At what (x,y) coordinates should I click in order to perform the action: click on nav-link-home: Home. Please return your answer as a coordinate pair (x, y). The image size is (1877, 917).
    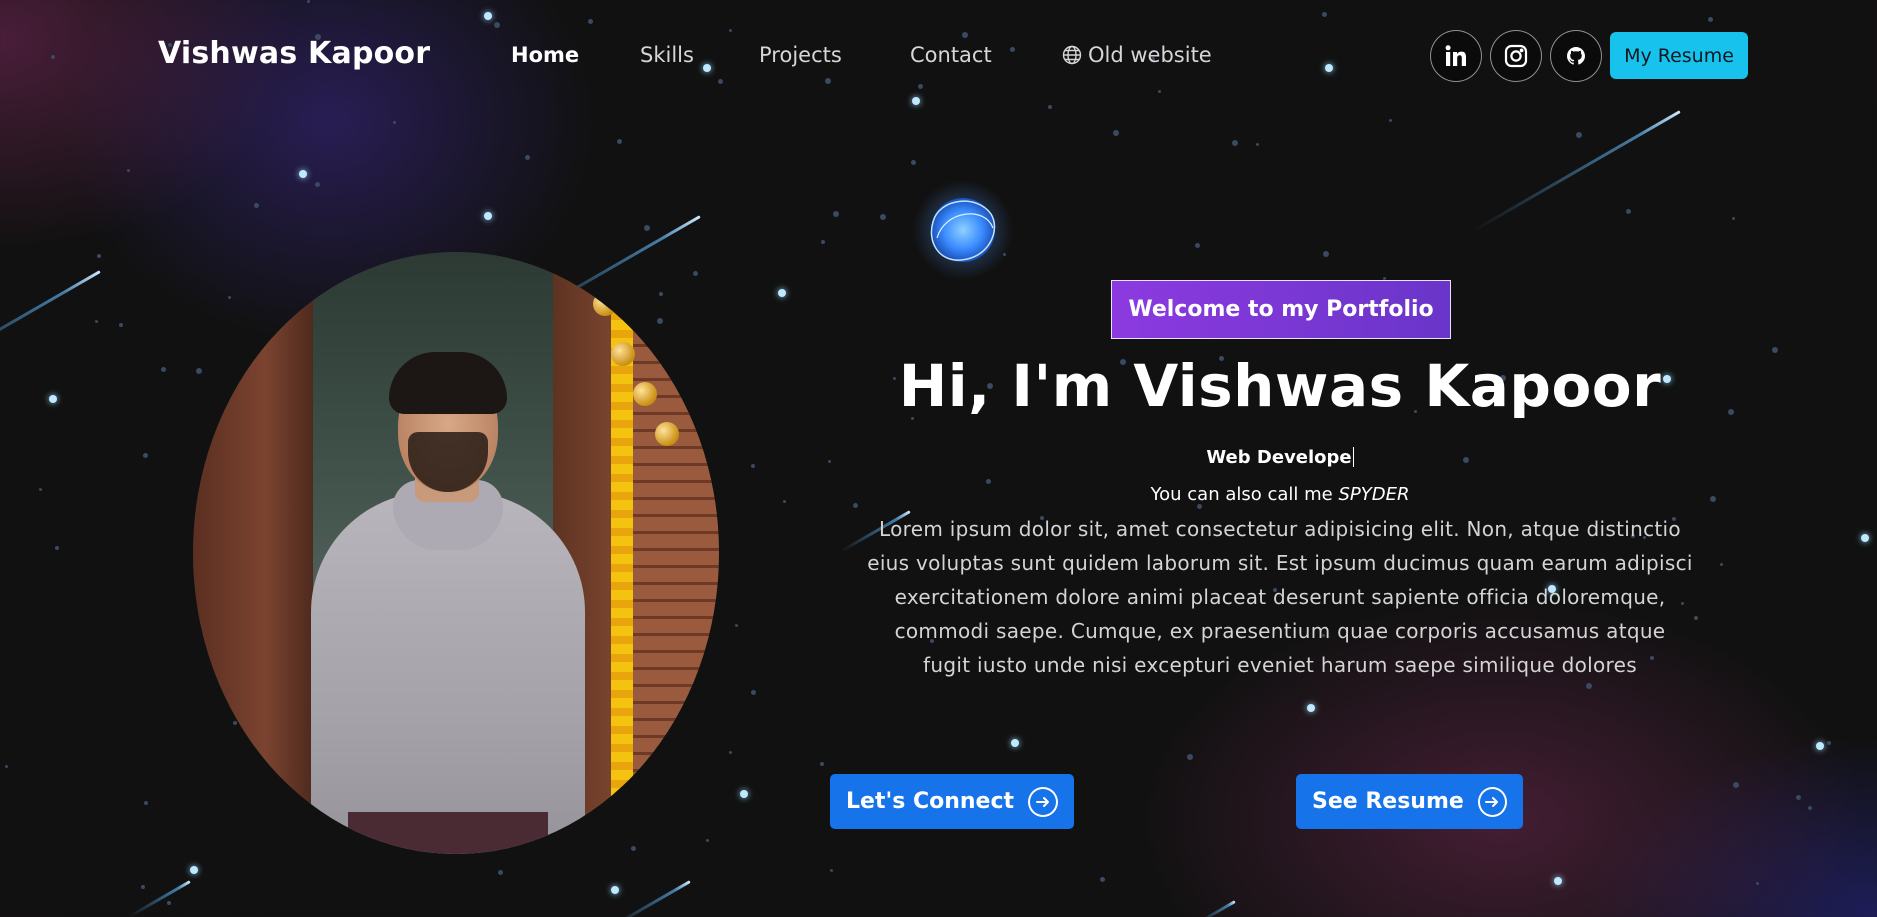
    Looking at the image, I should click on (545, 55).